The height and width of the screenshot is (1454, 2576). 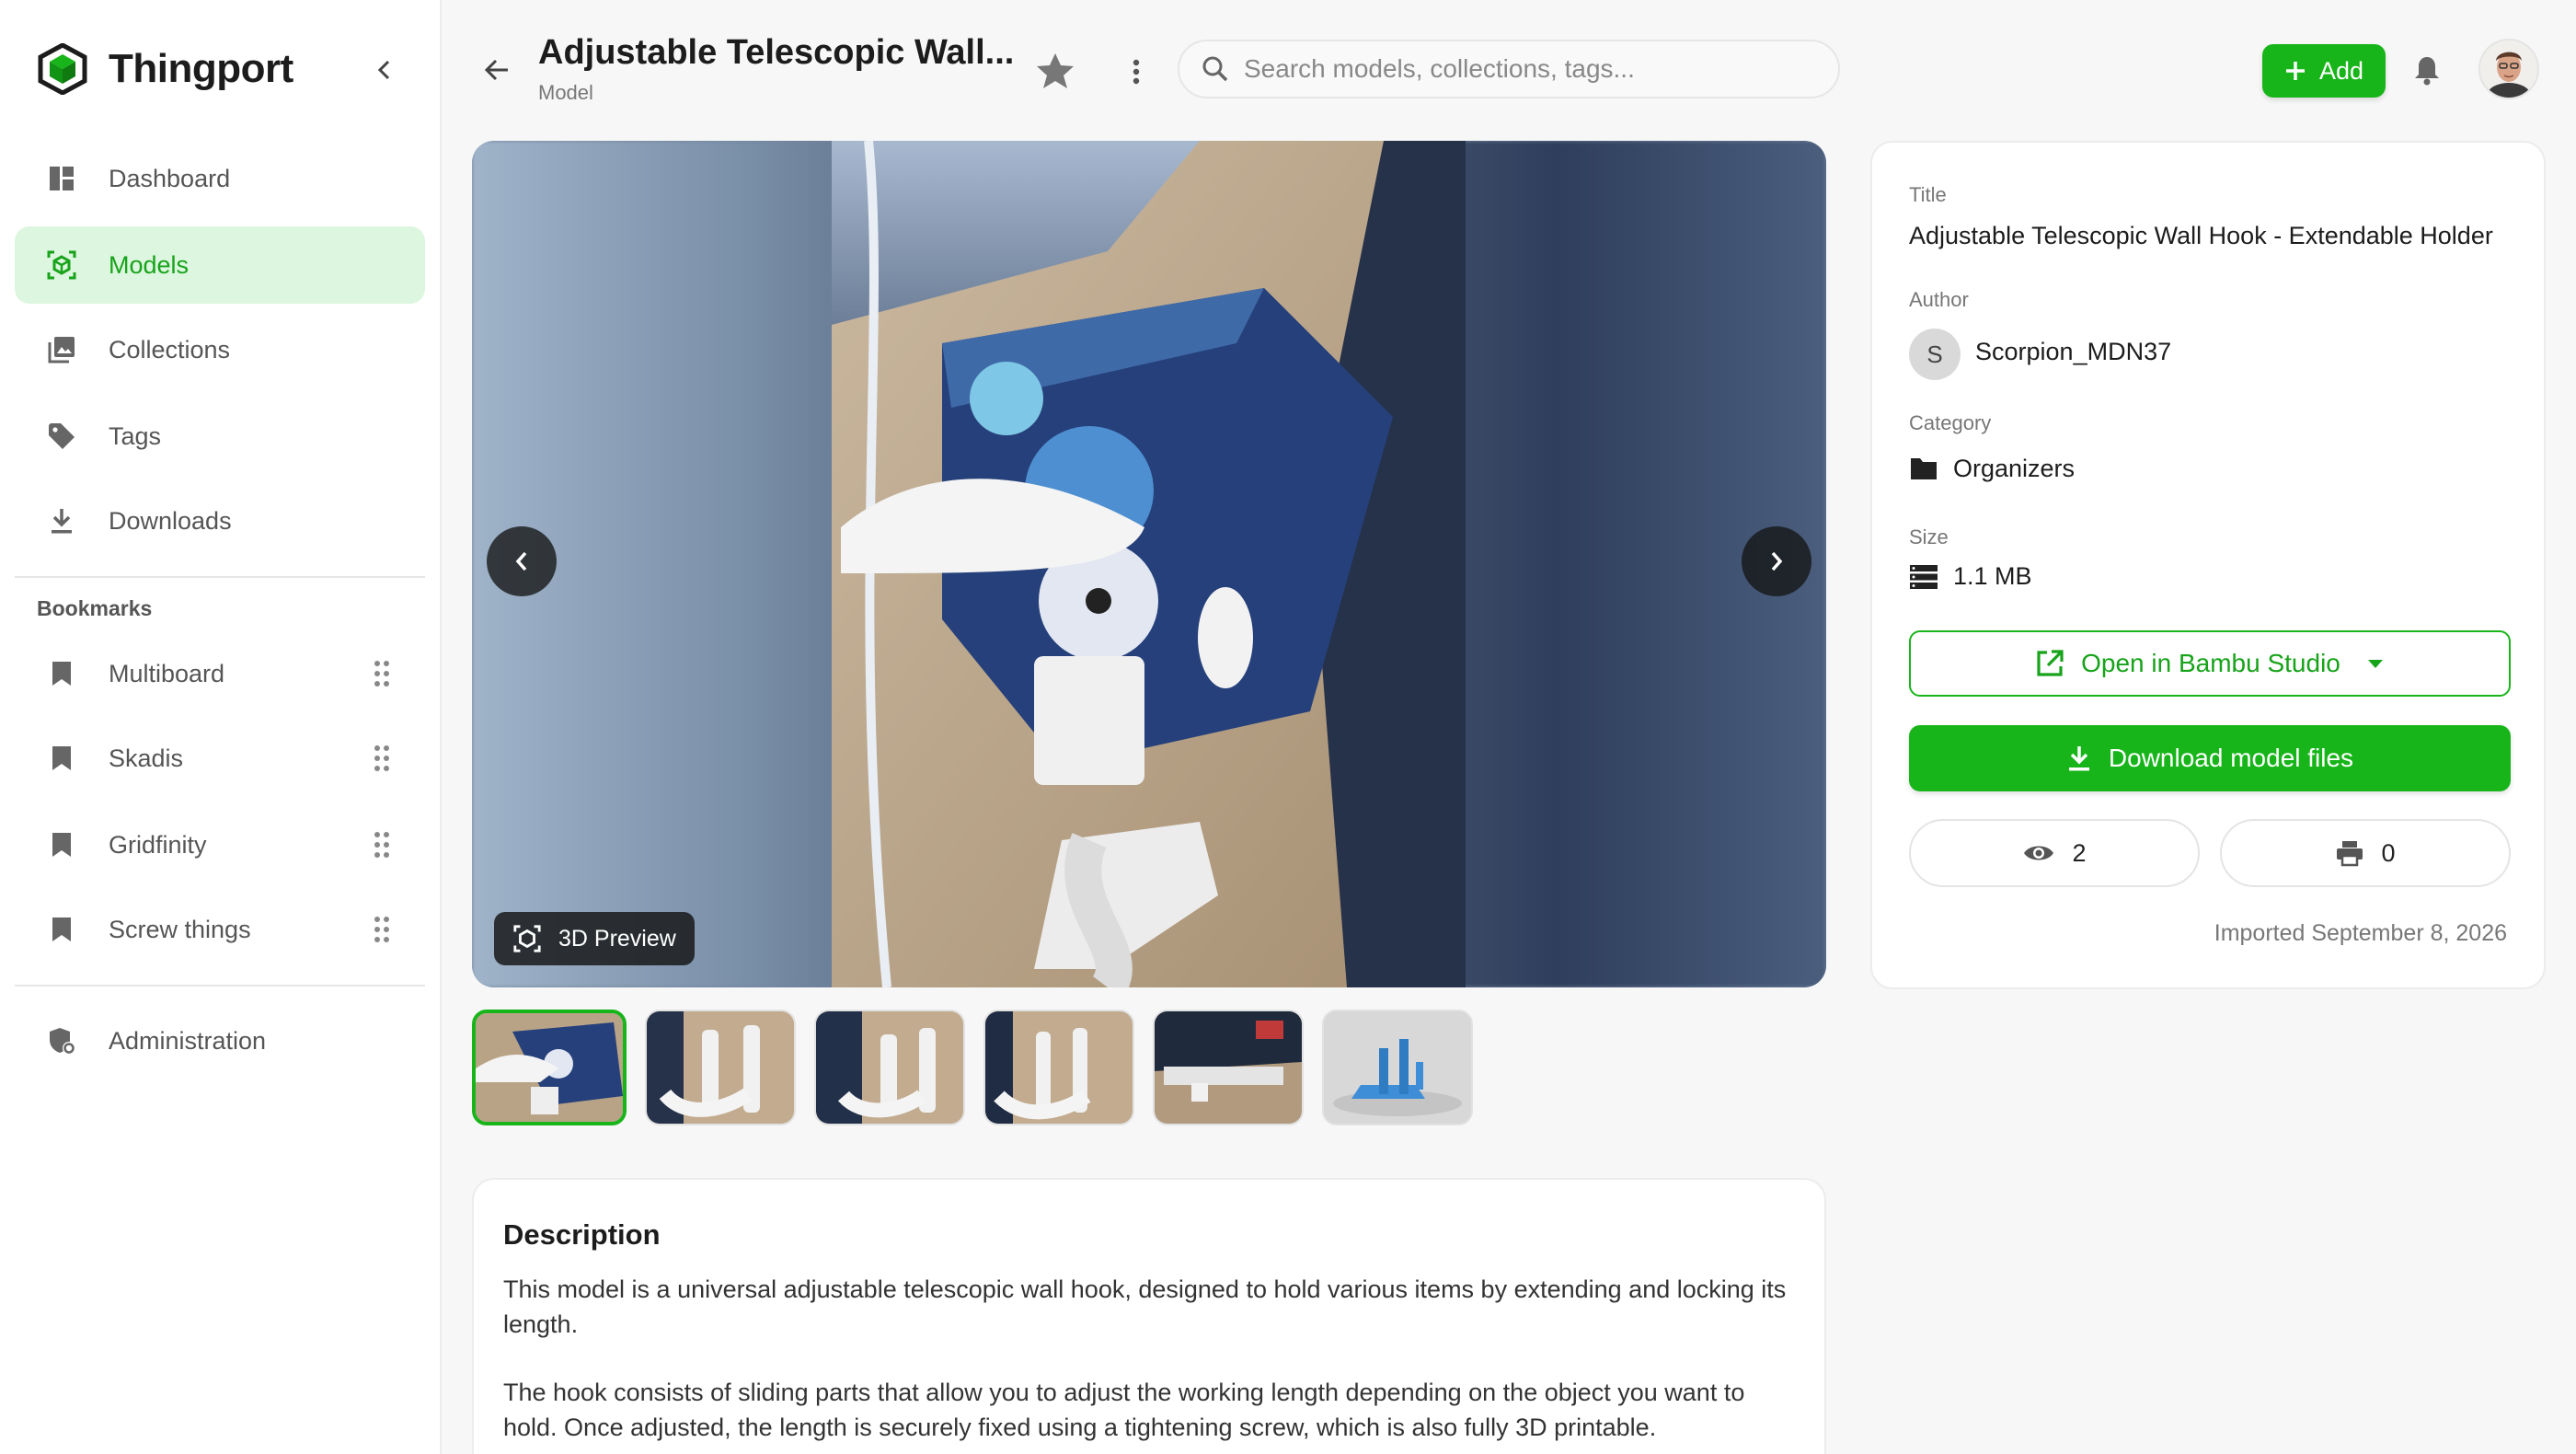 What do you see at coordinates (149, 264) in the screenshot?
I see `sidebar-item-label: Models` at bounding box center [149, 264].